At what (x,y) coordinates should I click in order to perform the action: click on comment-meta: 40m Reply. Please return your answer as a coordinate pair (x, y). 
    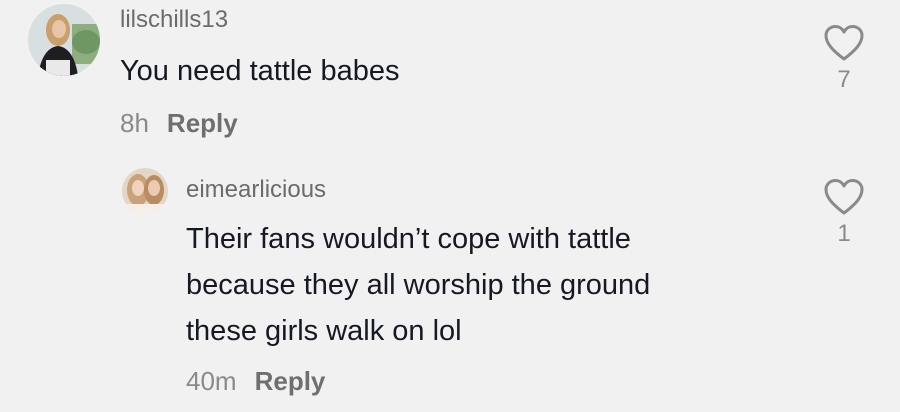
    Looking at the image, I should click on (255, 381).